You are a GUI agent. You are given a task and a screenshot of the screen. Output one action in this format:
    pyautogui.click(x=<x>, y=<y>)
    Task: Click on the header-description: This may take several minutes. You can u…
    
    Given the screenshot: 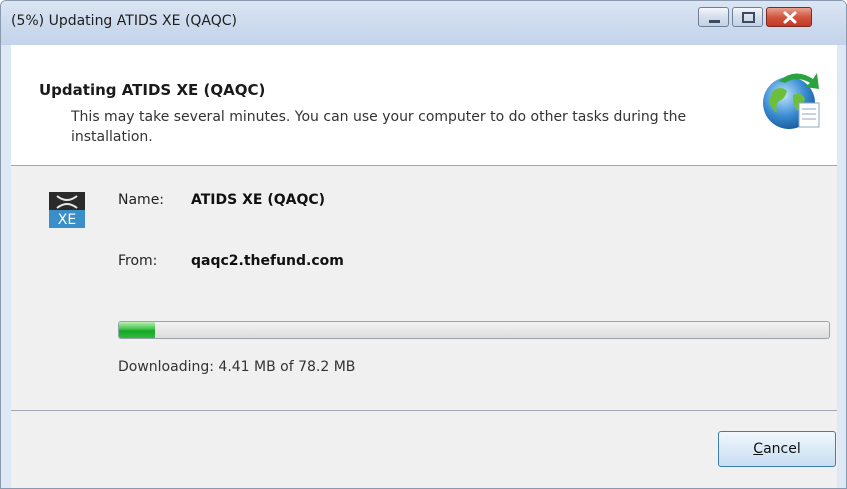 What is the action you would take?
    pyautogui.click(x=379, y=127)
    